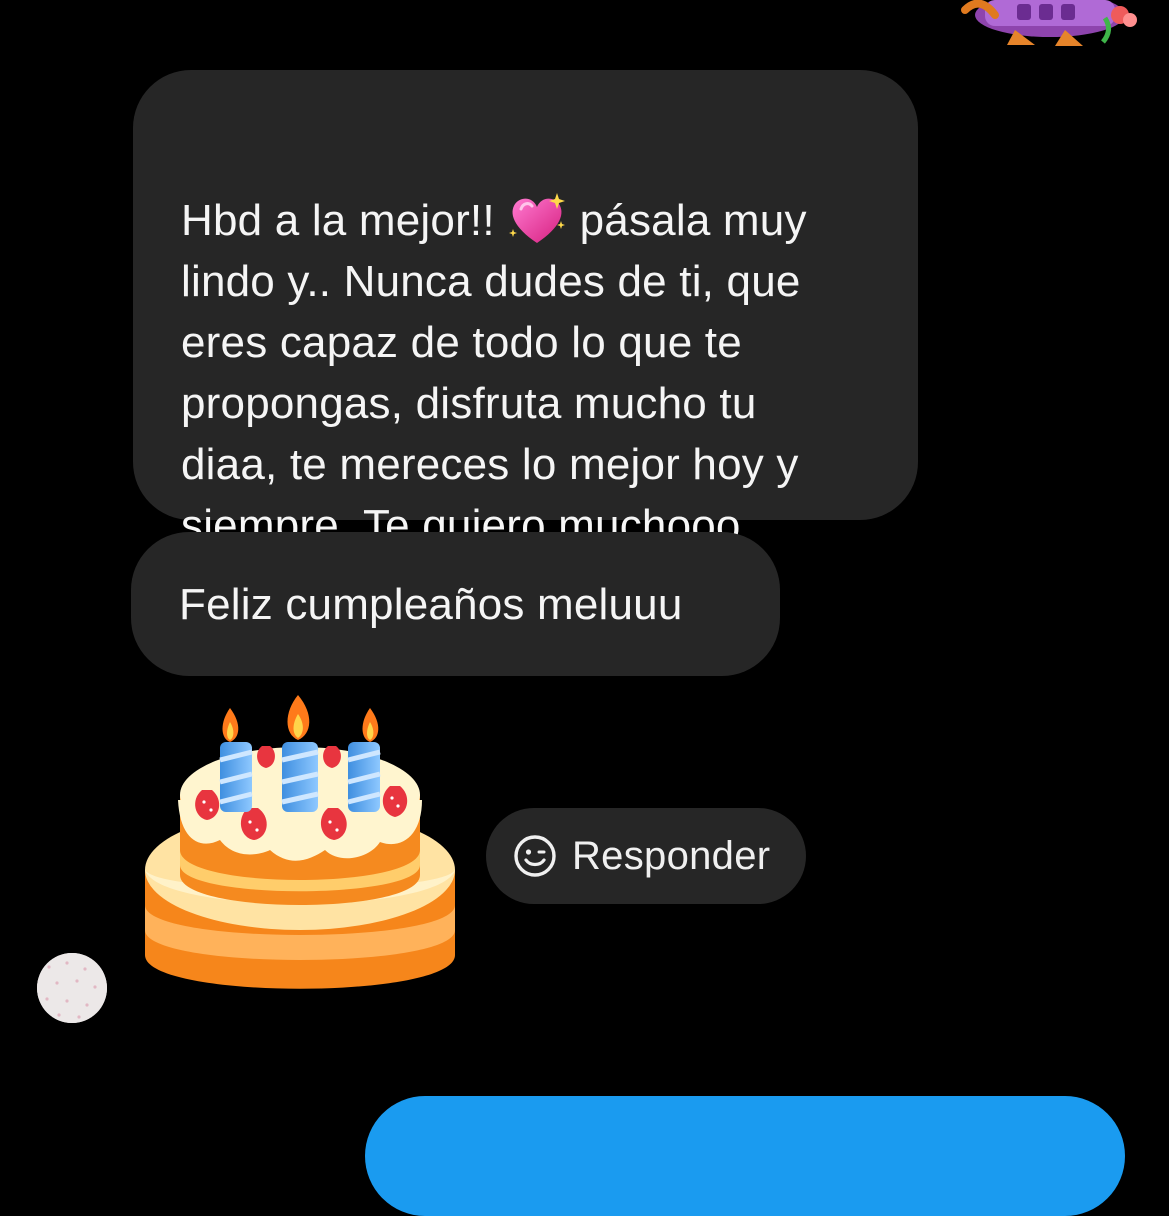 The width and height of the screenshot is (1169, 1216). Describe the element at coordinates (693, 220) in the screenshot. I see `message-text: pásala muy` at that location.